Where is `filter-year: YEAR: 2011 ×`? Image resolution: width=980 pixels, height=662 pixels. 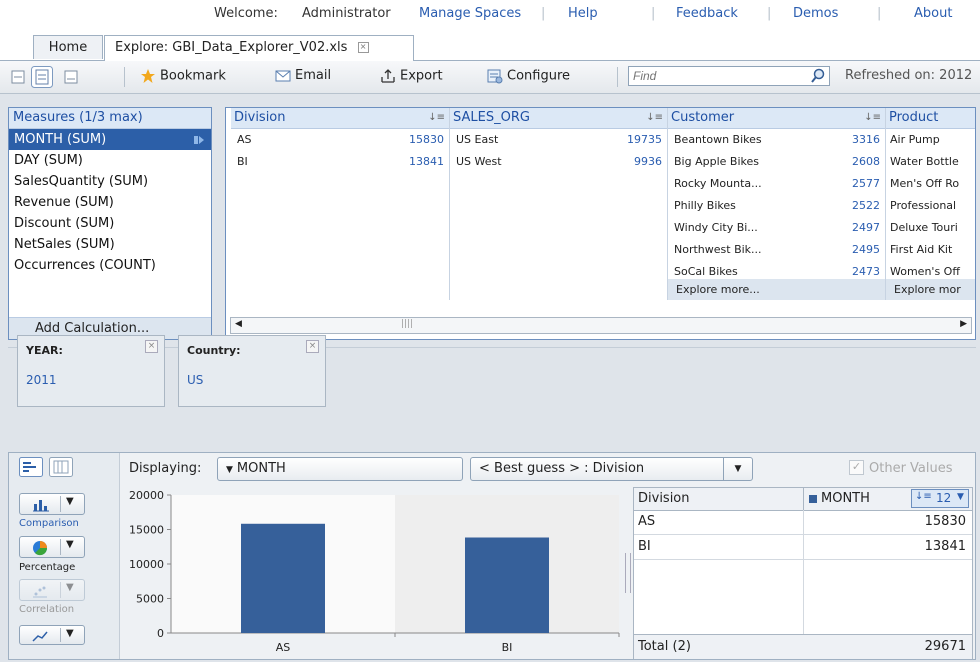
filter-year: YEAR: 2011 × is located at coordinates (91, 371).